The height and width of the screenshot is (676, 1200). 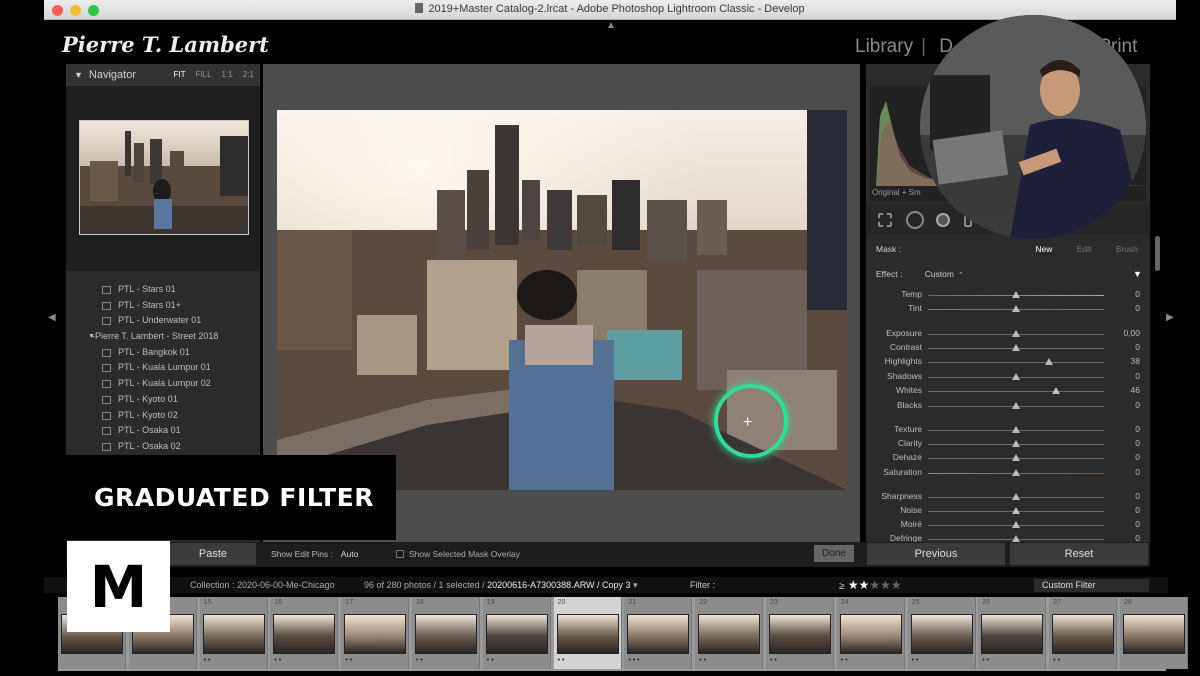 I want to click on zoom-1-1: 1:1, so click(x=227, y=74).